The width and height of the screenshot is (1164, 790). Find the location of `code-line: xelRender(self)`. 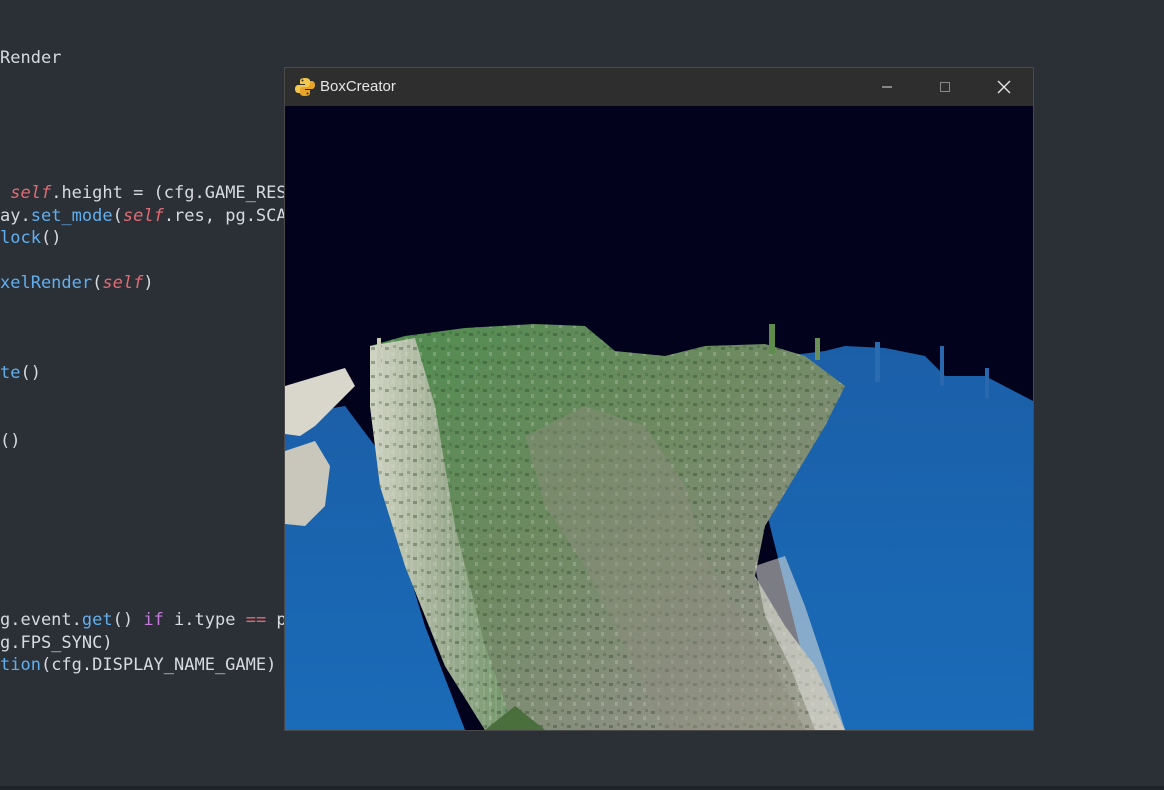

code-line: xelRender(self) is located at coordinates (77, 283).